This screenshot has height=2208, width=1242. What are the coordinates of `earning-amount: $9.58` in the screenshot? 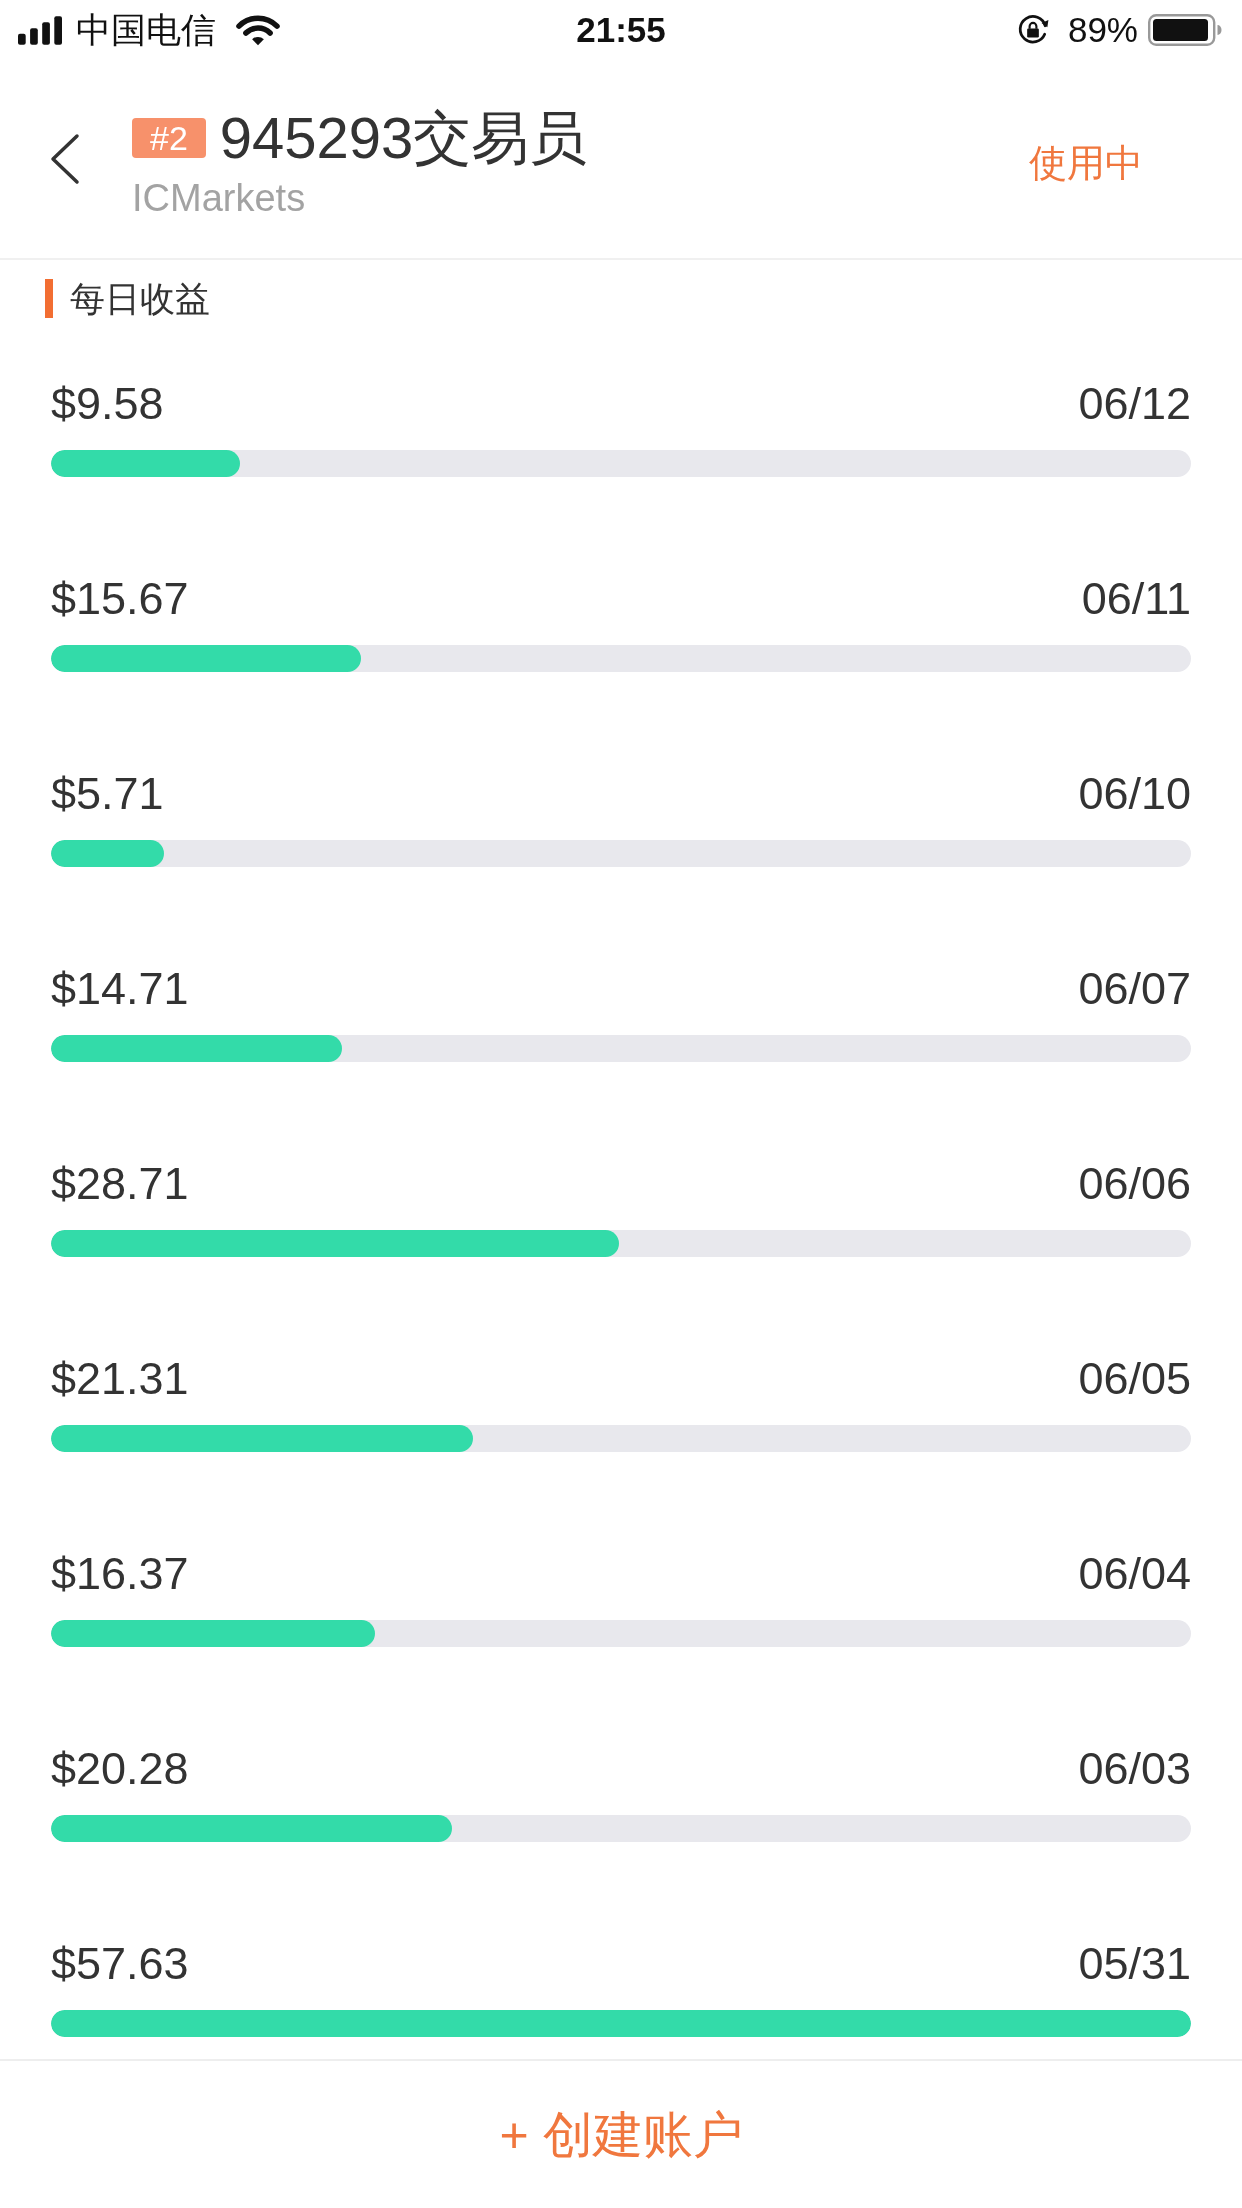 It's located at (107, 404).